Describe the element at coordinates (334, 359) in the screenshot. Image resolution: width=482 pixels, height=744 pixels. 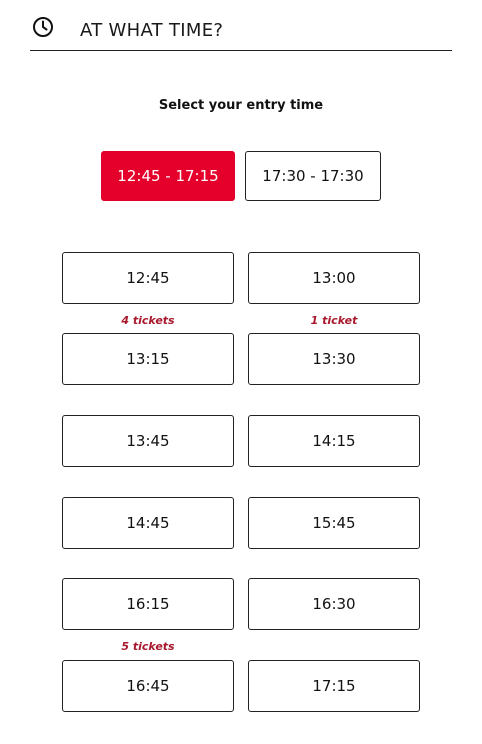
I see `time-slot-button: 13:30` at that location.